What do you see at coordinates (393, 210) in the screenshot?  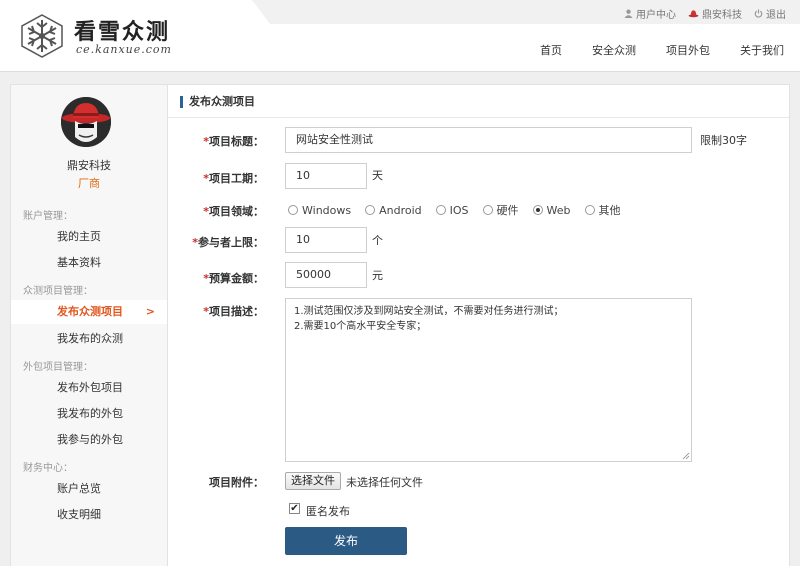 I see `radio-android: Android` at bounding box center [393, 210].